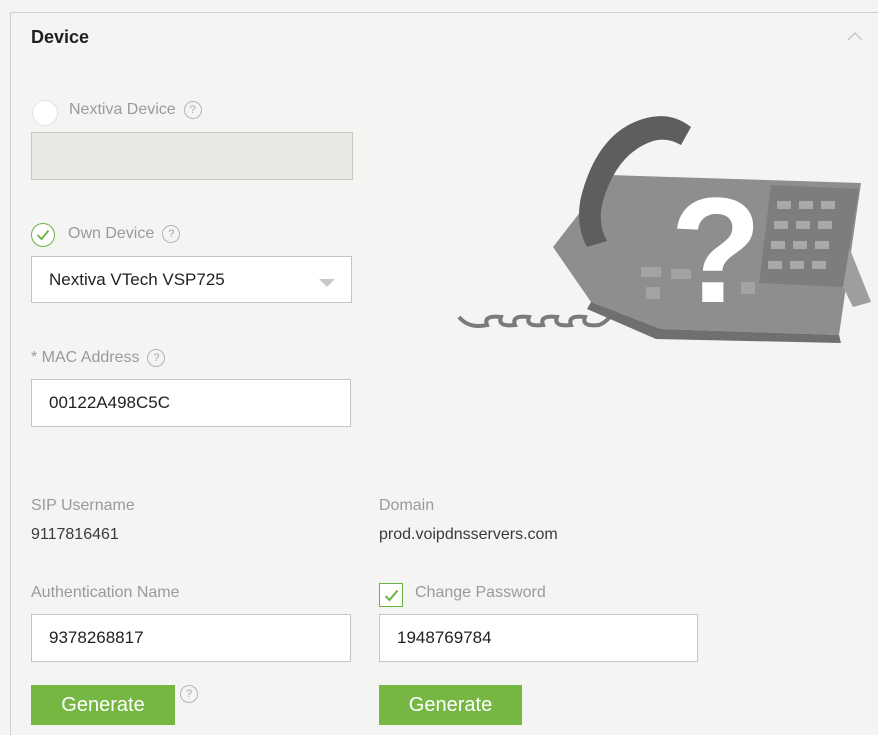 The width and height of the screenshot is (878, 735). Describe the element at coordinates (96, 637) in the screenshot. I see `authentication-name-value: 9378268817` at that location.